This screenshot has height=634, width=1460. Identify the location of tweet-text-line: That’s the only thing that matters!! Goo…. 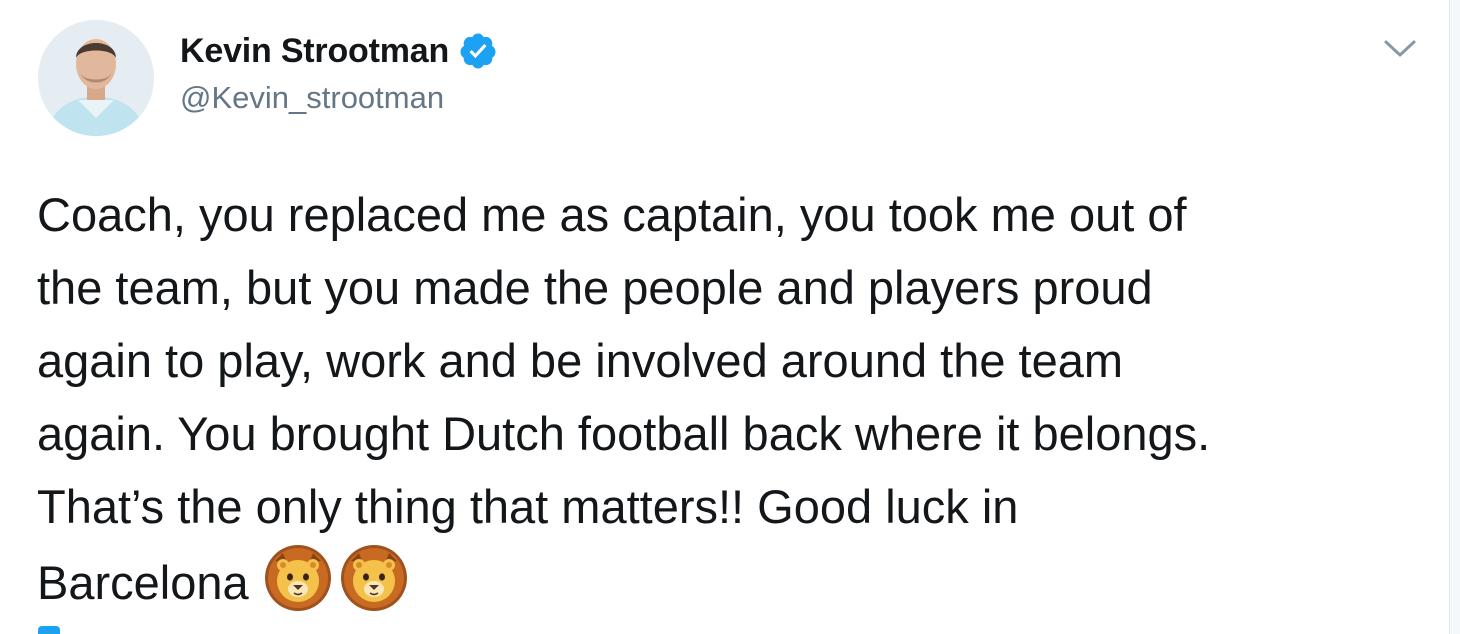
(528, 506).